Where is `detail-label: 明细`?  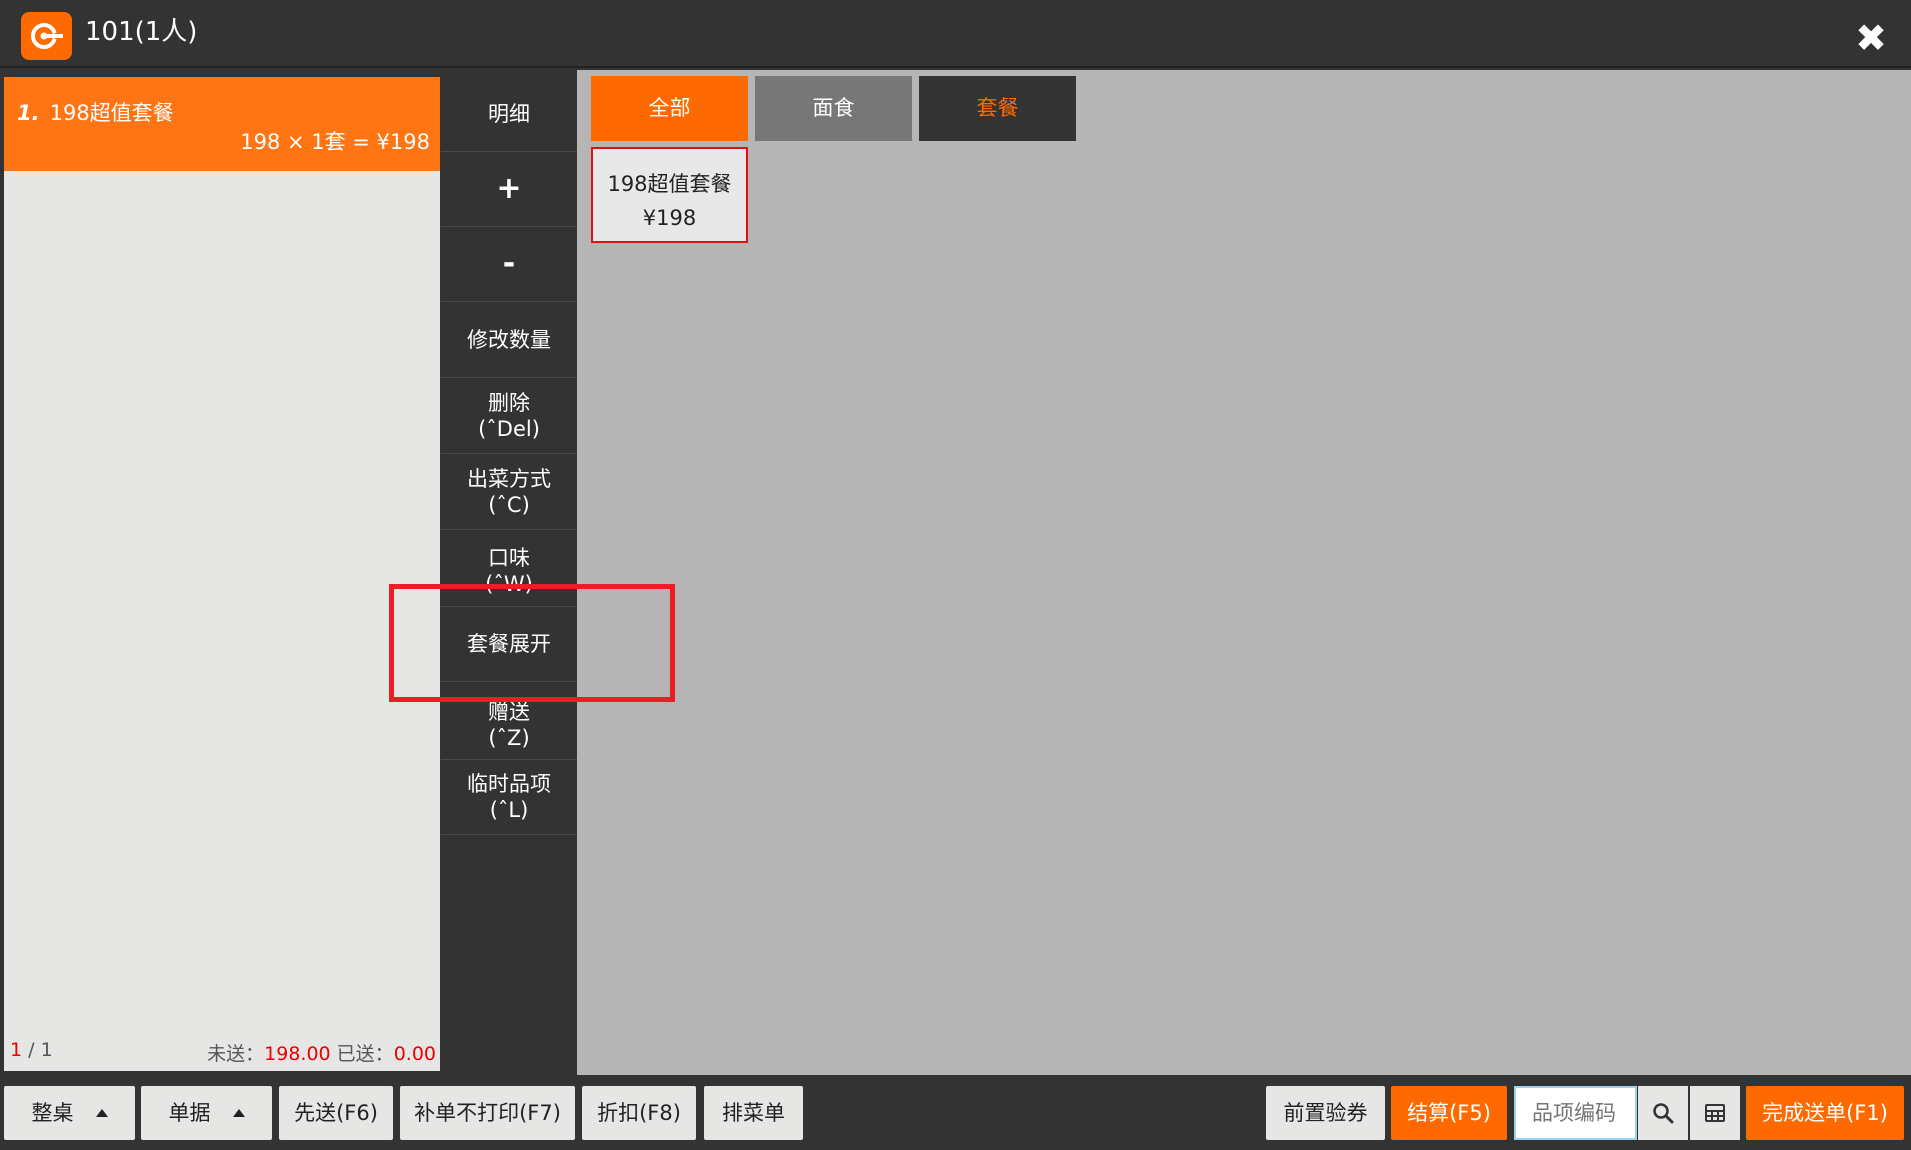
detail-label: 明细 is located at coordinates (509, 114).